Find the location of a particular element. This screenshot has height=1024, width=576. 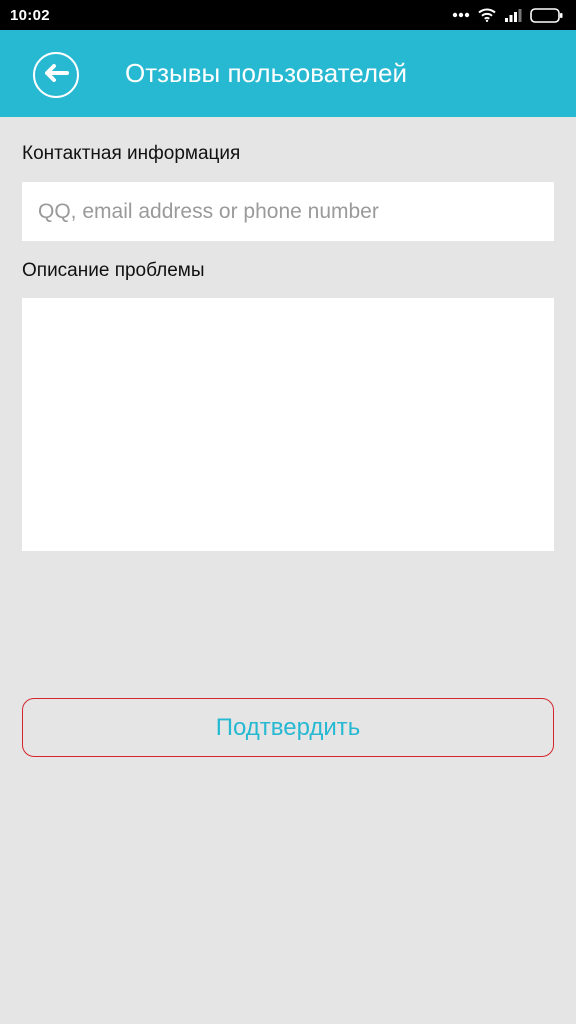

submit-button: Подтвердить is located at coordinates (288, 727).